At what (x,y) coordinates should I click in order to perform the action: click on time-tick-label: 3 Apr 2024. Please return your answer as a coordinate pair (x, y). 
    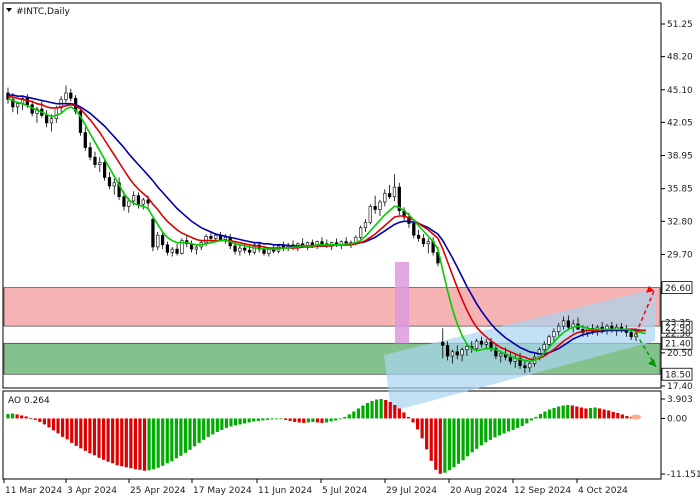
    Looking at the image, I should click on (92, 491).